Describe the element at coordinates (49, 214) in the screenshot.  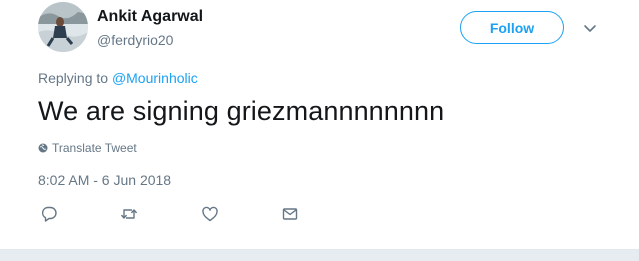
I see `reply-icon` at that location.